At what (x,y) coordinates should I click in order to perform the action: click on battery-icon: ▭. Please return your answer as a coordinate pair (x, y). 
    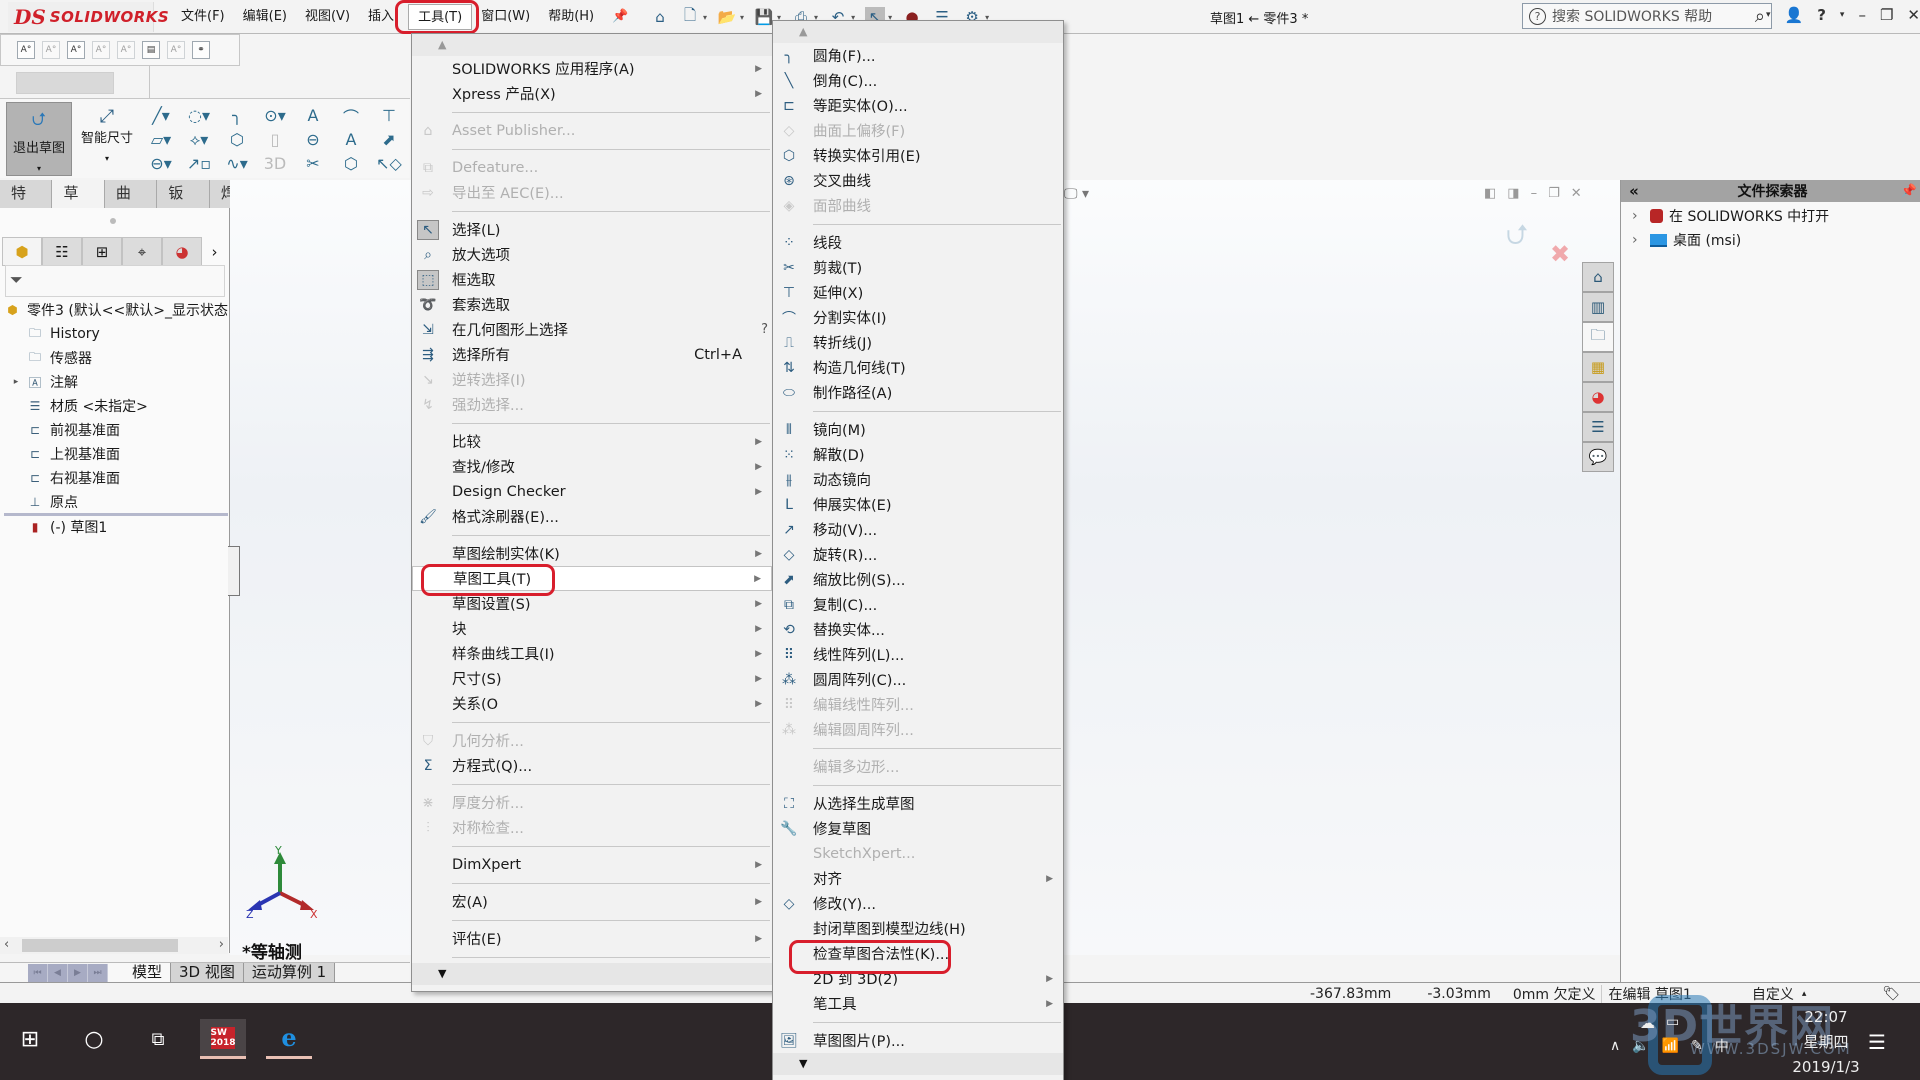
    Looking at the image, I should click on (1672, 1022).